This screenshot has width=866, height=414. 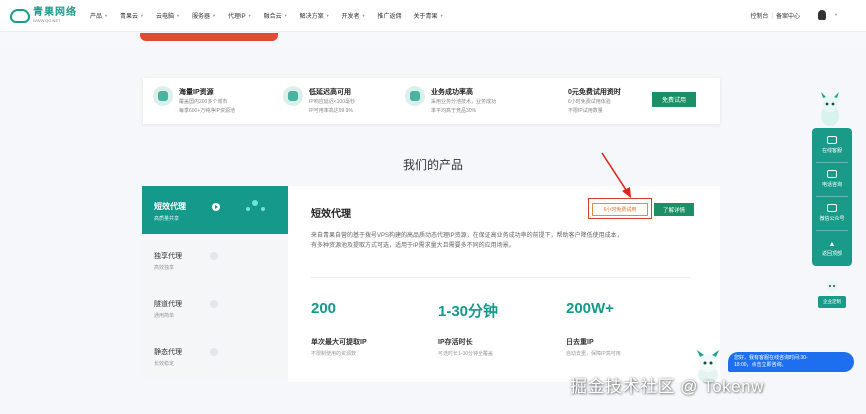 What do you see at coordinates (832, 286) in the screenshot?
I see `mascot-small-icon` at bounding box center [832, 286].